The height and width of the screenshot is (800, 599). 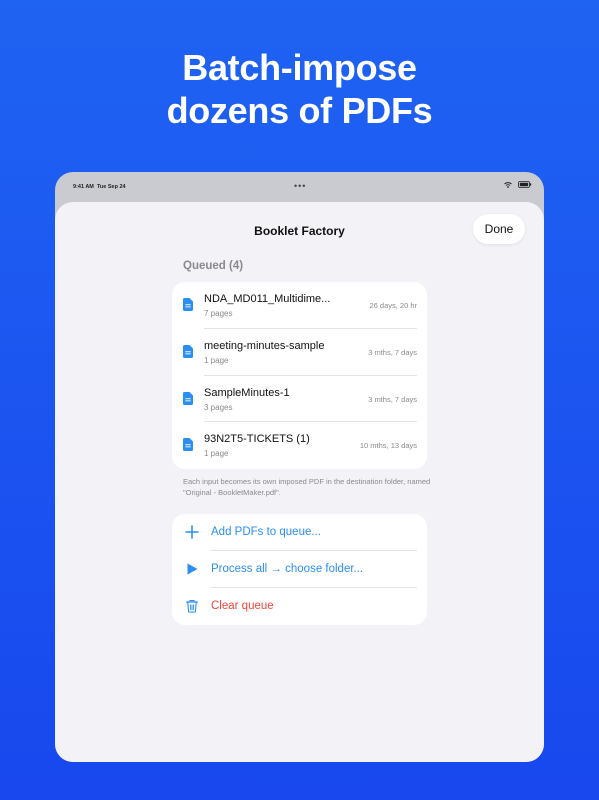 I want to click on clear-queue-button: Clear queue, so click(x=299, y=606).